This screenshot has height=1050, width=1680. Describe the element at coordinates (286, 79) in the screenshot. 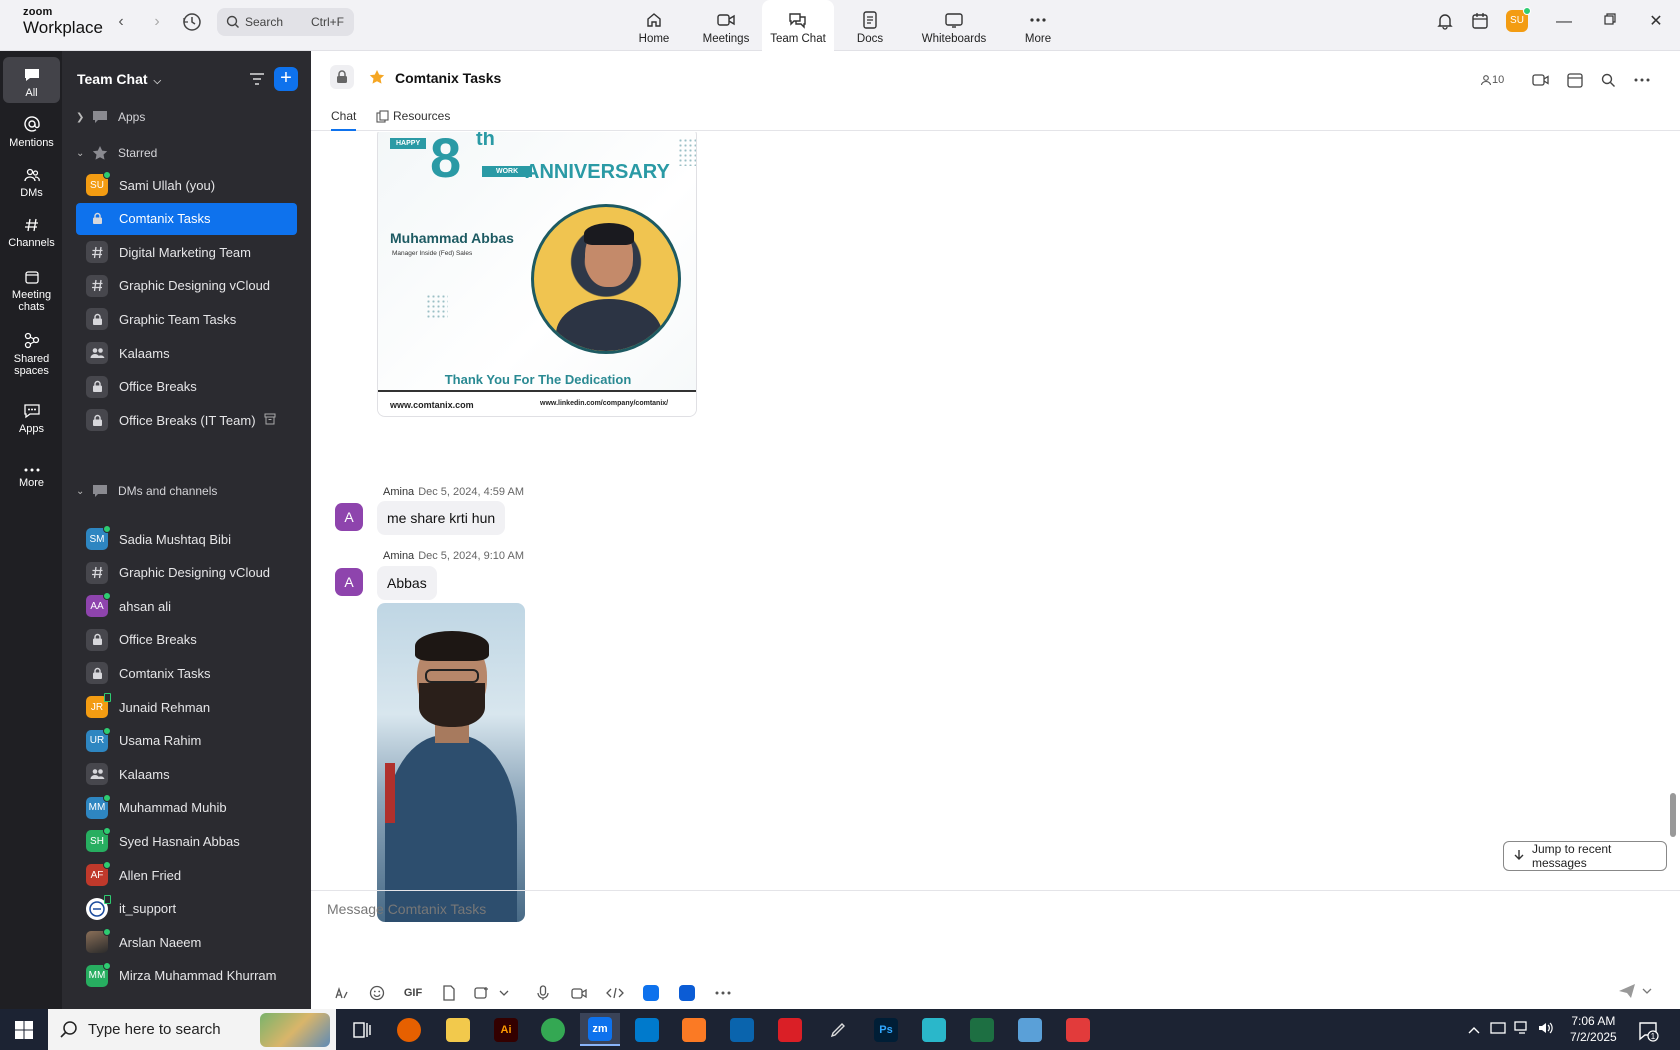

I see `new-chat-button: +` at that location.